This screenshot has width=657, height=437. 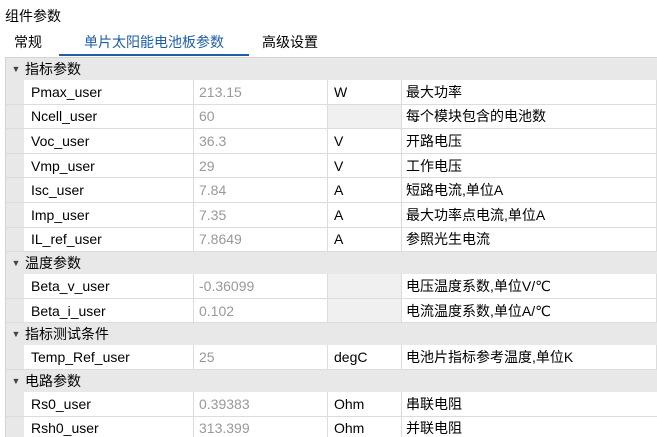 What do you see at coordinates (331, 69) in the screenshot?
I see `group-header-indicator-params: ▼ 指标参数` at bounding box center [331, 69].